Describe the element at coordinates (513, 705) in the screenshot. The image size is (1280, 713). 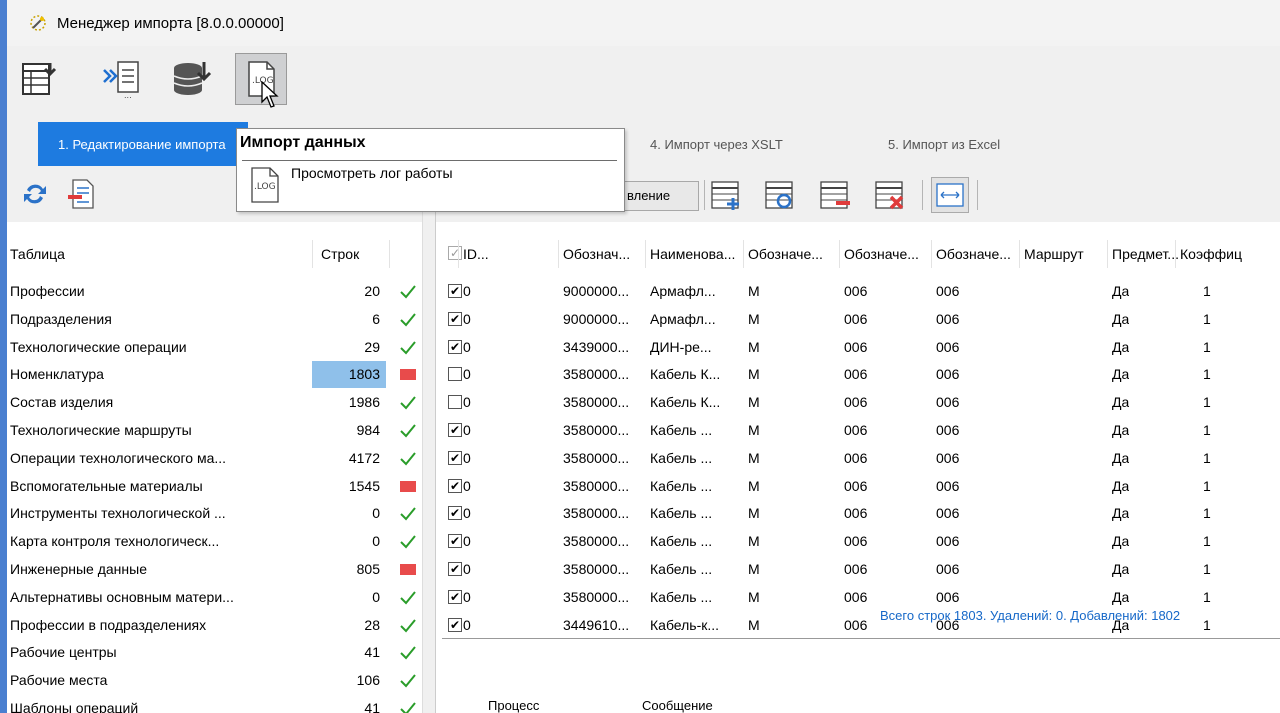
I see `column-process: Процесс` at that location.